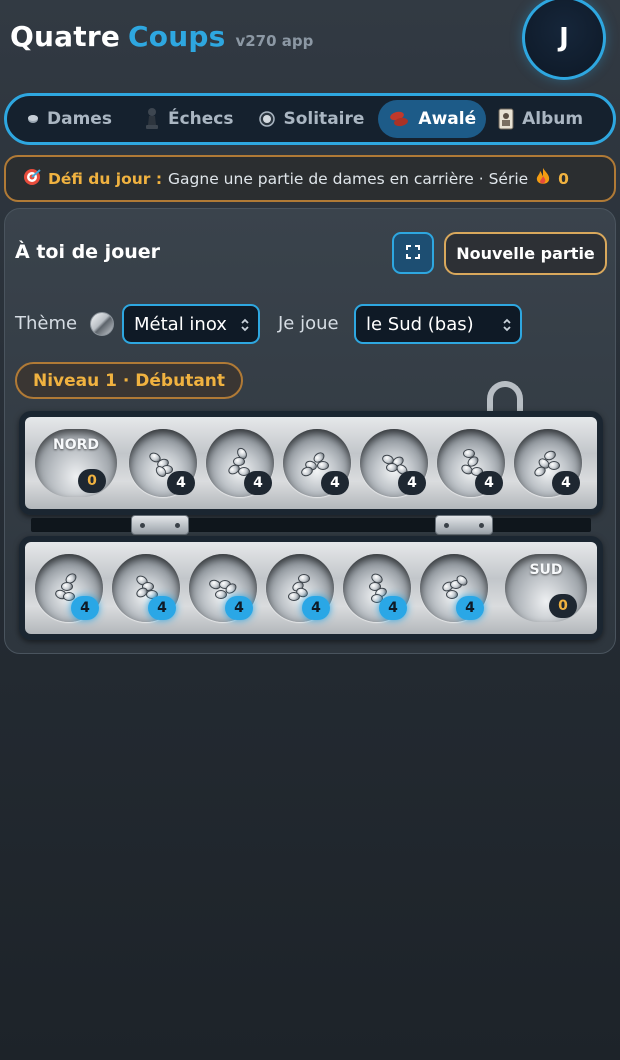  I want to click on south-row: 4 4 4 4 4 4 SUD 0, so click(311, 588).